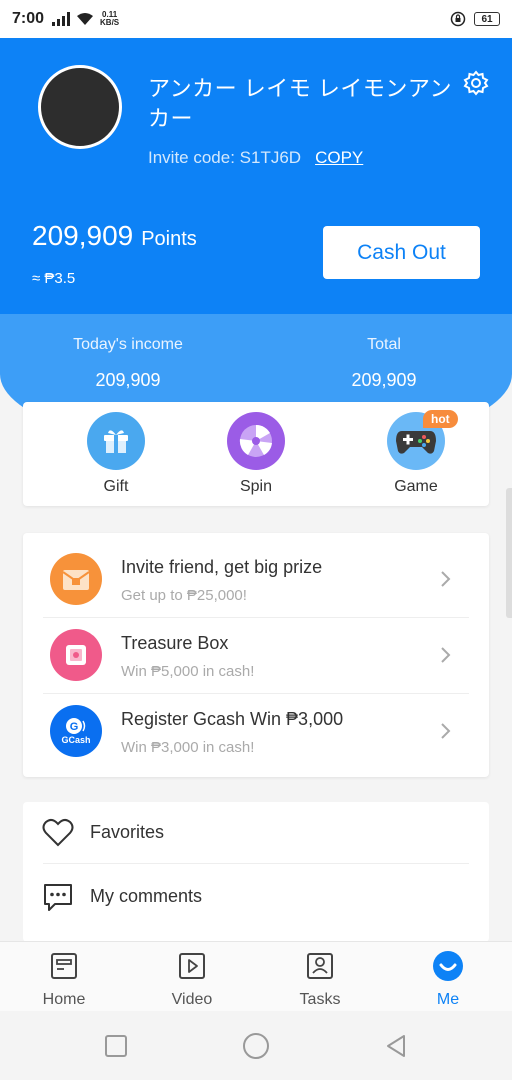 The width and height of the screenshot is (512, 1080). I want to click on promo-subtitle: Win ₱3,000 in cash!, so click(188, 747).